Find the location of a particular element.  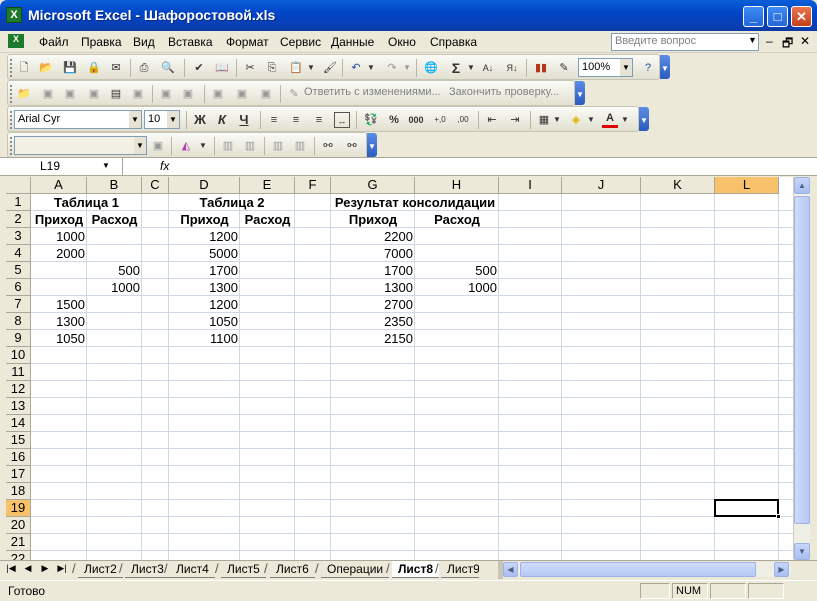

sheet-tab: Лист9 is located at coordinates (460, 569).